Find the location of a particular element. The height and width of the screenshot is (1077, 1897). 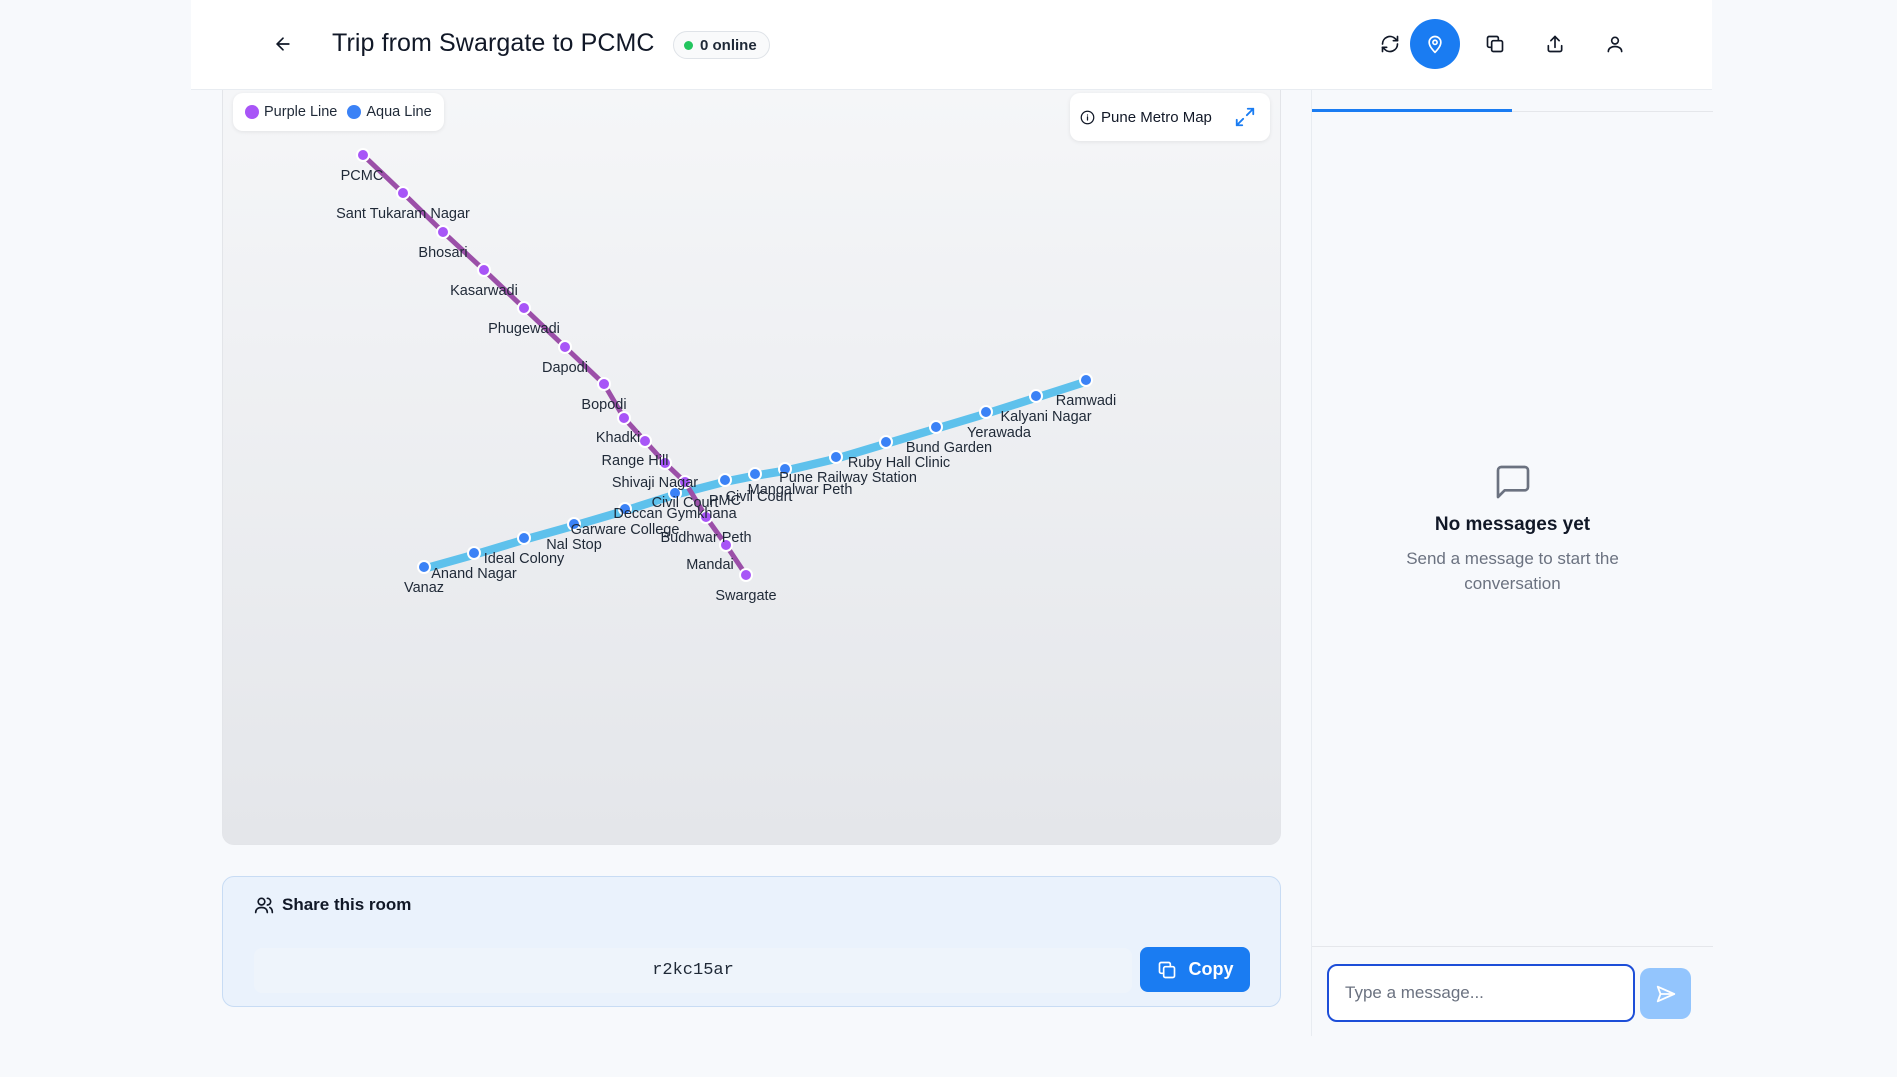

info-icon is located at coordinates (1087, 117).